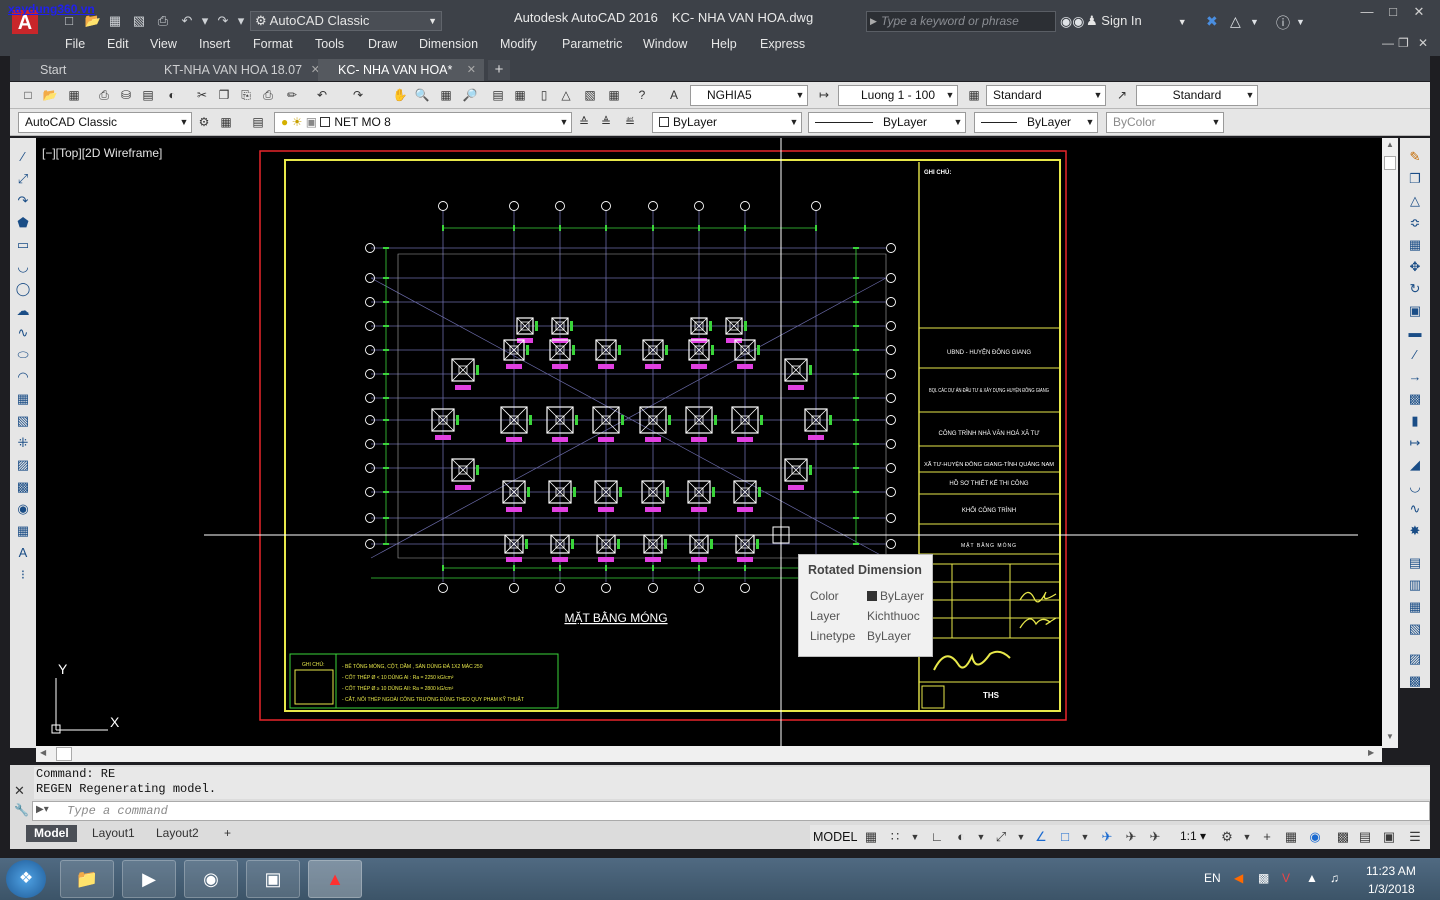  What do you see at coordinates (202, 95) in the screenshot?
I see `cut-icon: ✂` at bounding box center [202, 95].